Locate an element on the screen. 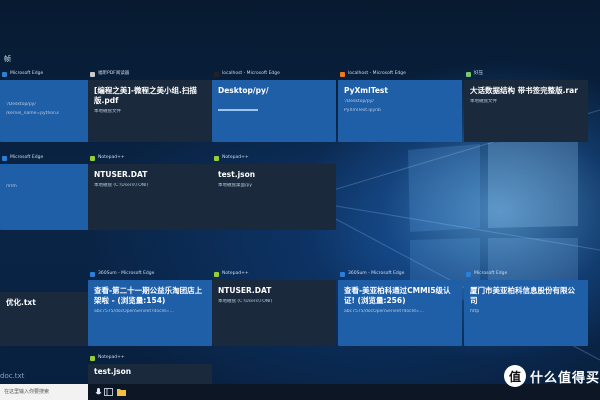 The width and height of the screenshot is (600, 400). card-header: 福昕PDF阅读器 is located at coordinates (150, 74).